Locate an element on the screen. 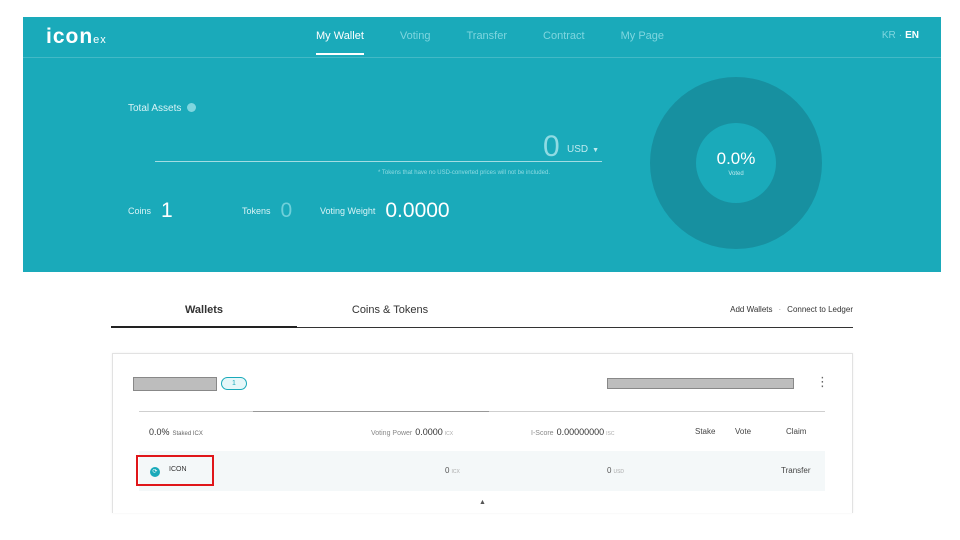  stake-button: Stake is located at coordinates (705, 431).